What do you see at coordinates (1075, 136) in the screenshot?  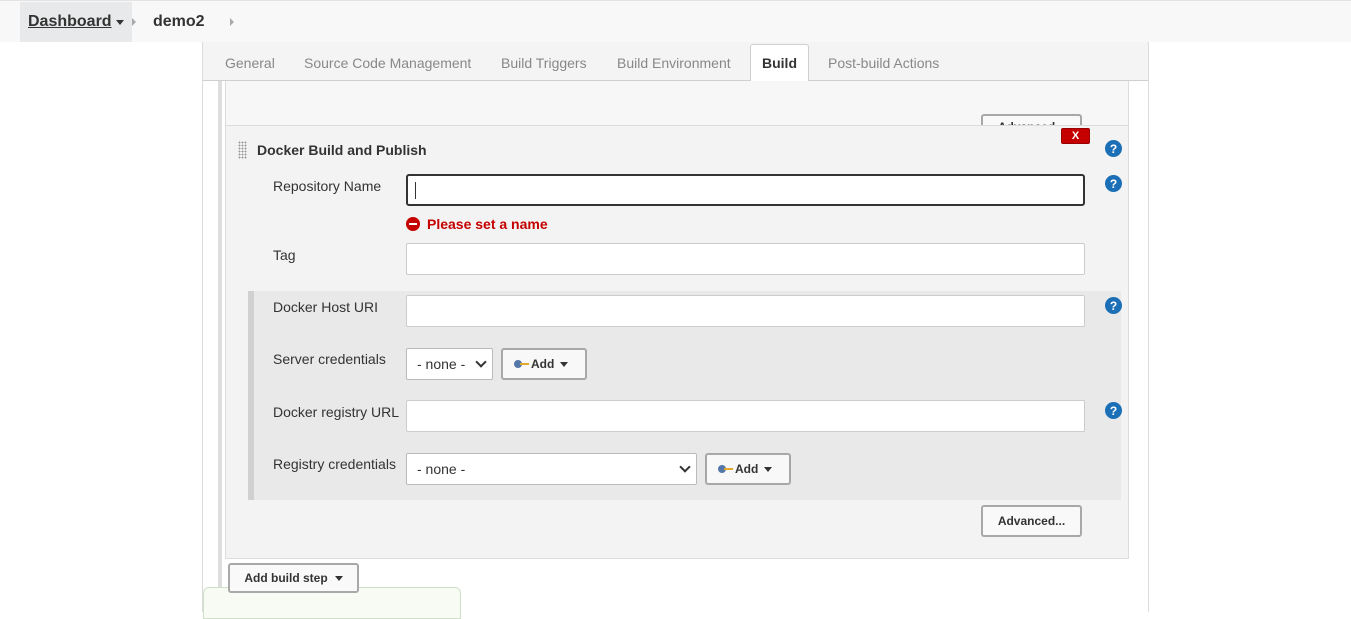 I see `delete-step-button: X` at bounding box center [1075, 136].